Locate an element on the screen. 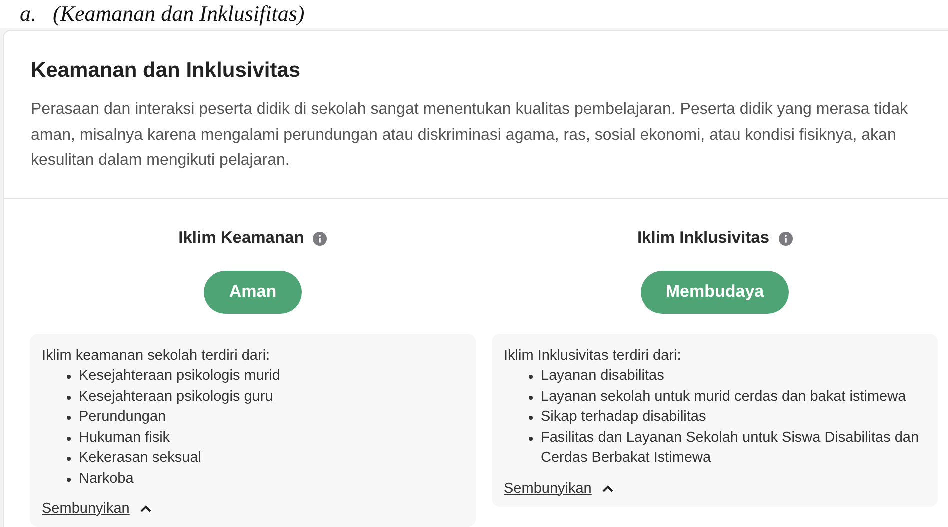 This screenshot has height=527, width=948. details-intro: Iklim keamanan sekolah terdiri dari: is located at coordinates (157, 356).